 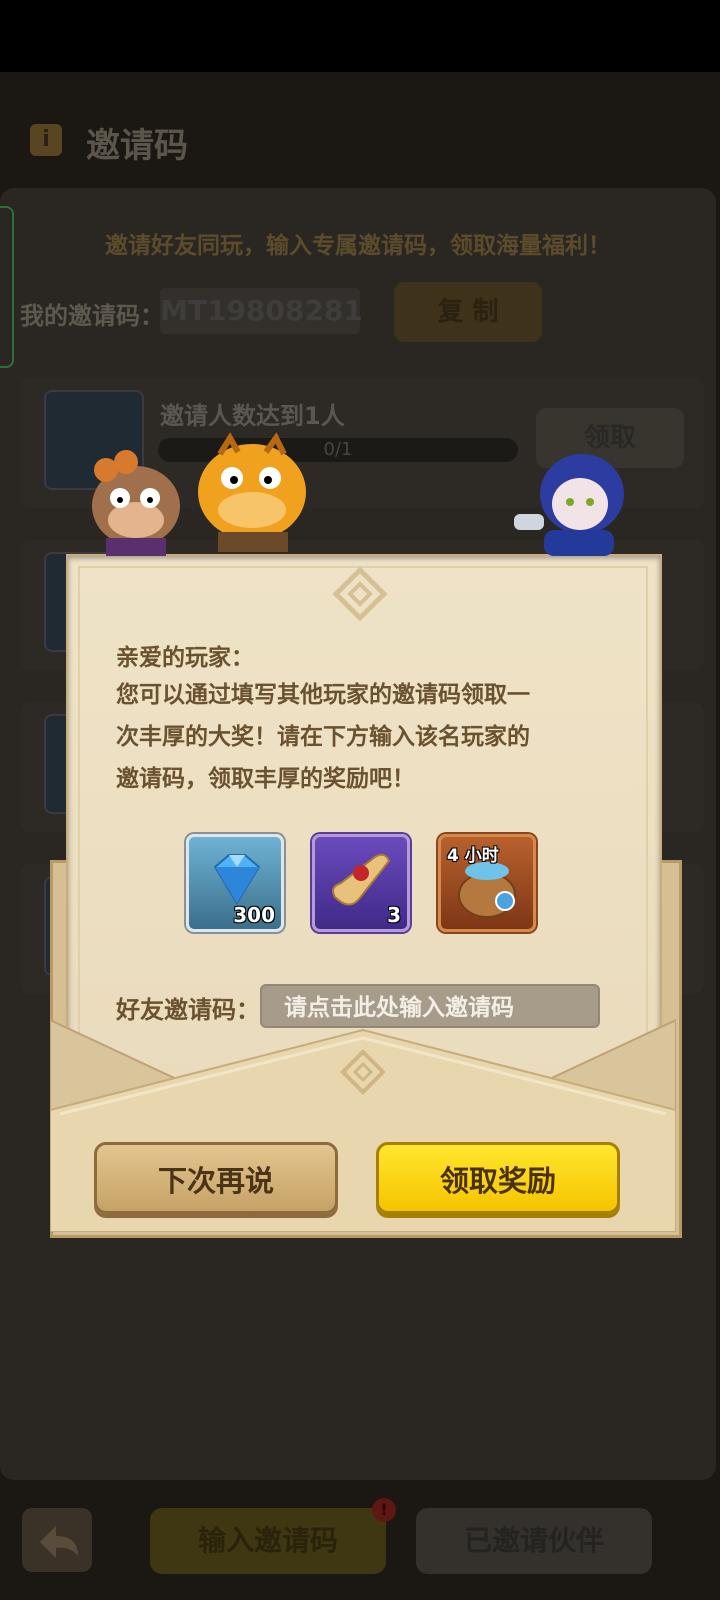 What do you see at coordinates (569, 505) in the screenshot?
I see `blue-hair-character-icon` at bounding box center [569, 505].